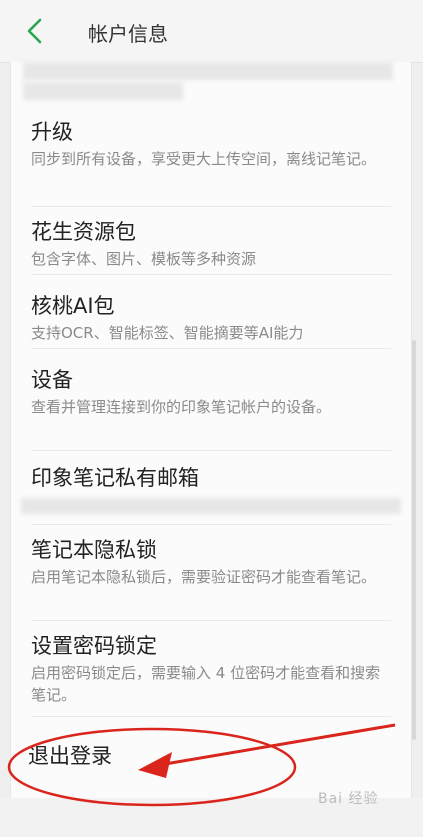 The width and height of the screenshot is (423, 837). Describe the element at coordinates (94, 646) in the screenshot. I see `item-title: 设置密码锁定` at that location.